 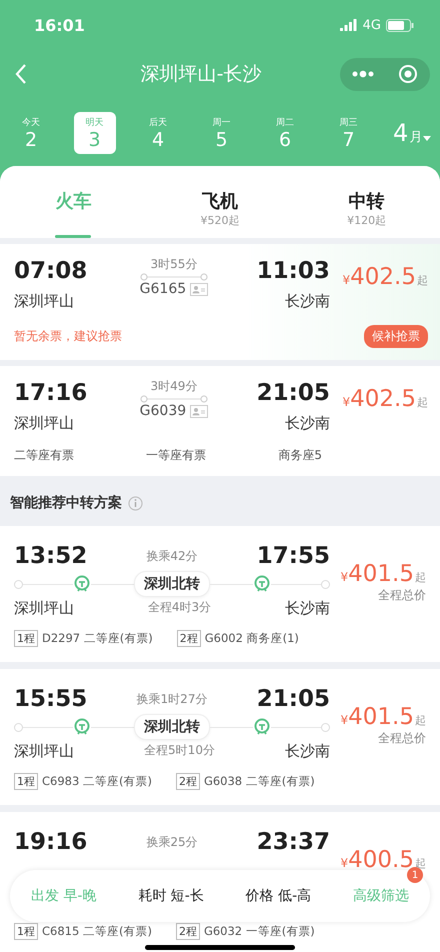 What do you see at coordinates (427, 138) in the screenshot?
I see `caret-icon` at bounding box center [427, 138].